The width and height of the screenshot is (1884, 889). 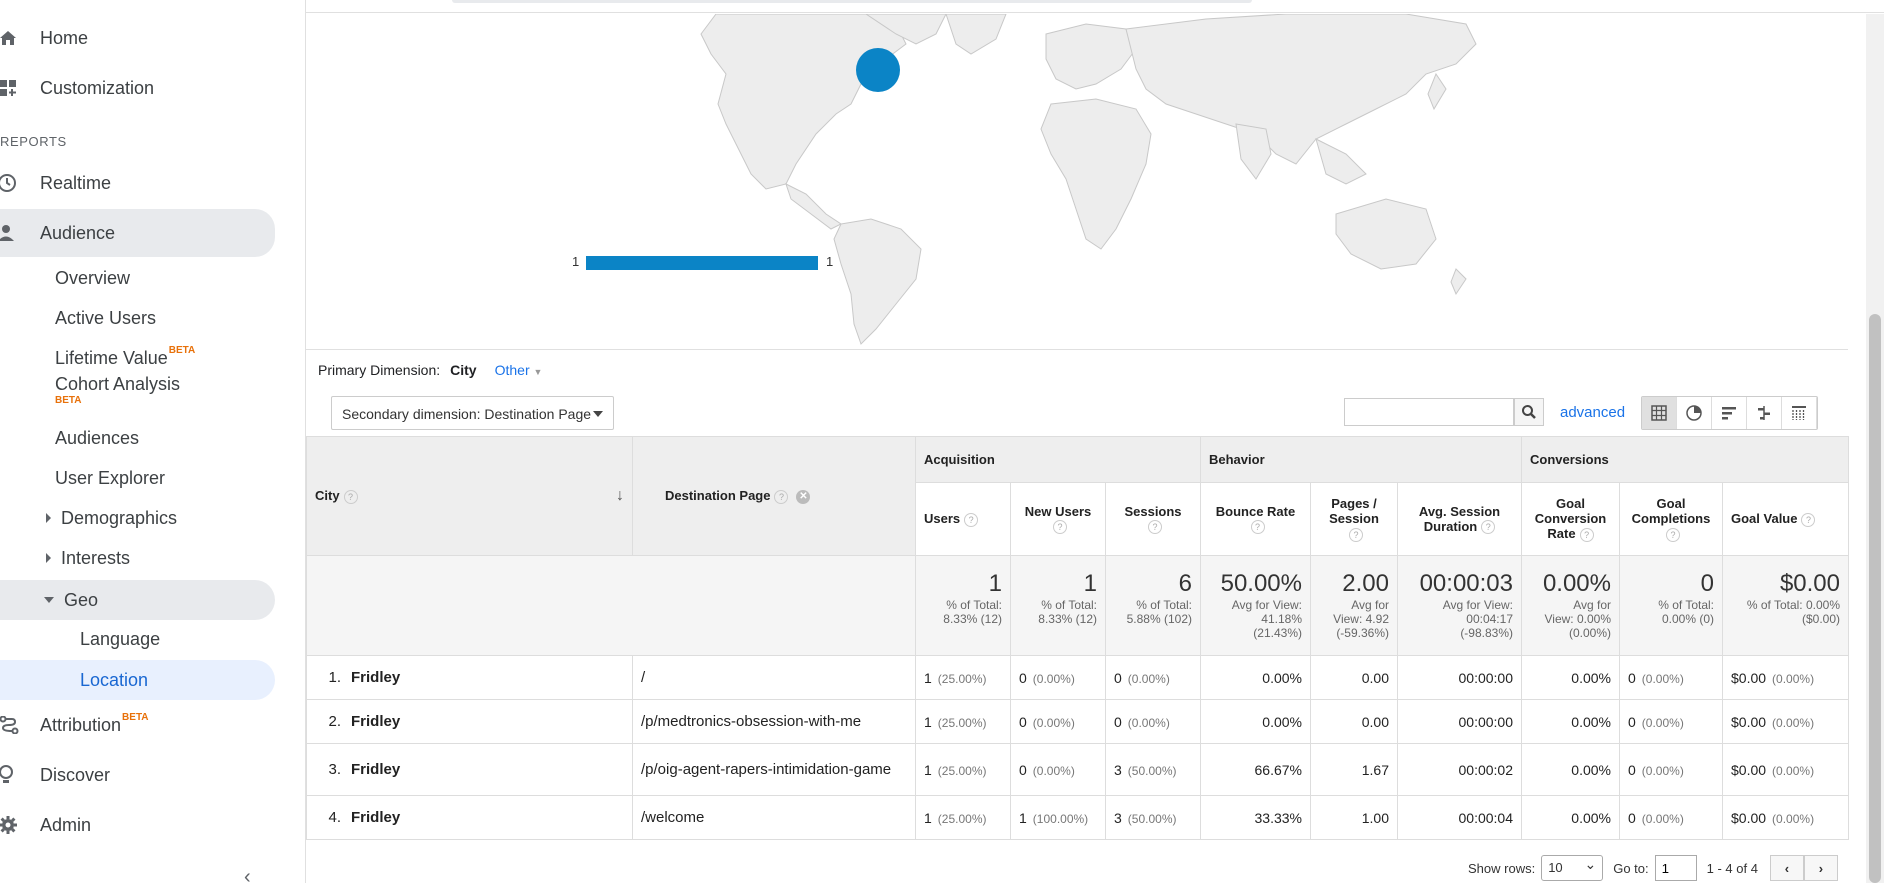 I want to click on city-cell: 3. Fridley, so click(x=469, y=769).